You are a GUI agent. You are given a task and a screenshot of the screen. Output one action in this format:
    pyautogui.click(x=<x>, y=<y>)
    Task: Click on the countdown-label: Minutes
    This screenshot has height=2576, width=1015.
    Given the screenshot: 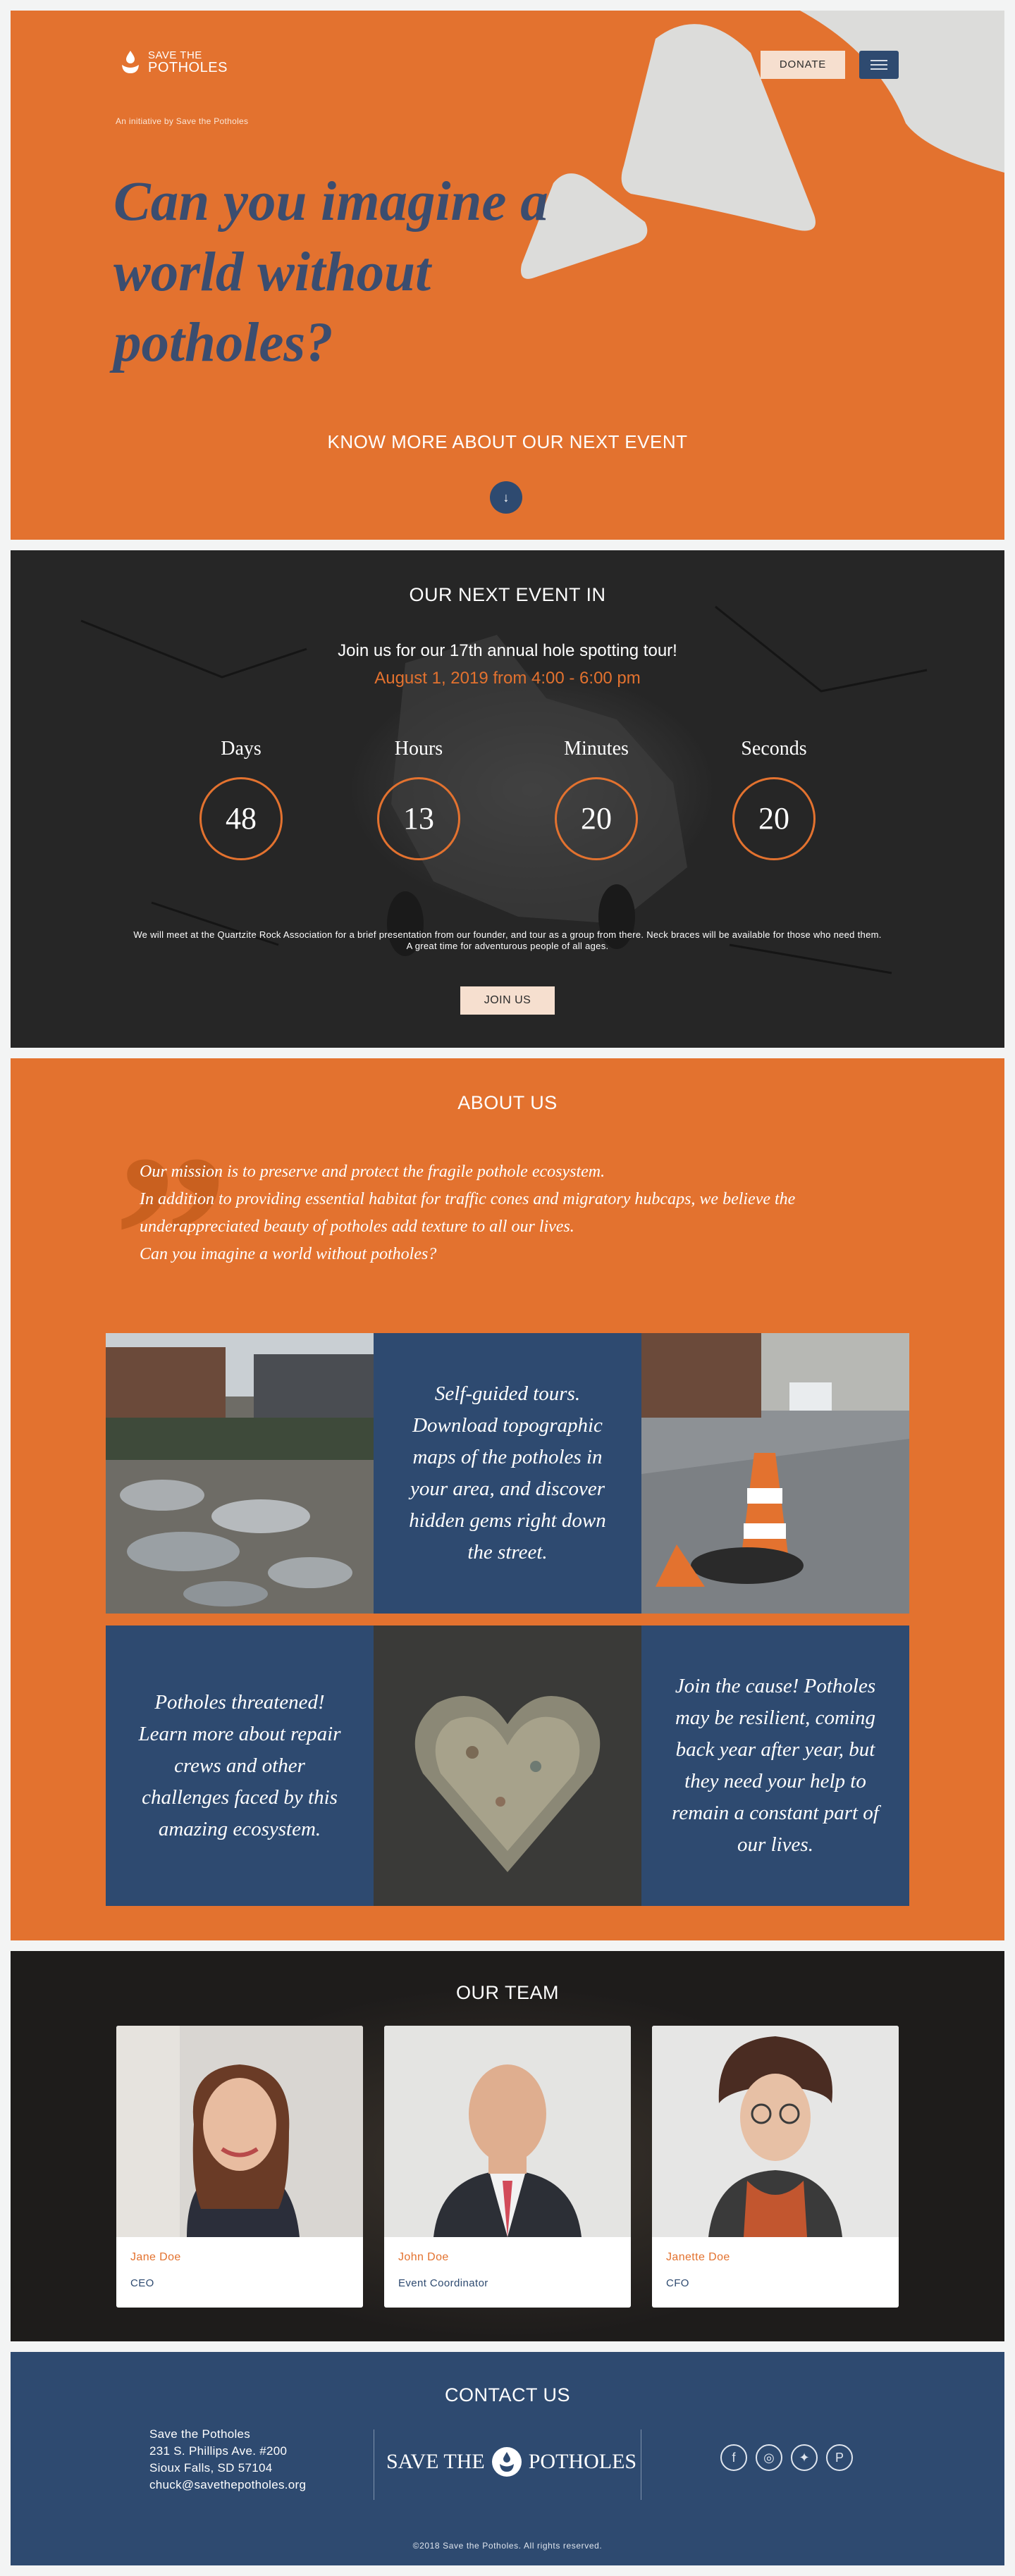 What is the action you would take?
    pyautogui.click(x=597, y=749)
    